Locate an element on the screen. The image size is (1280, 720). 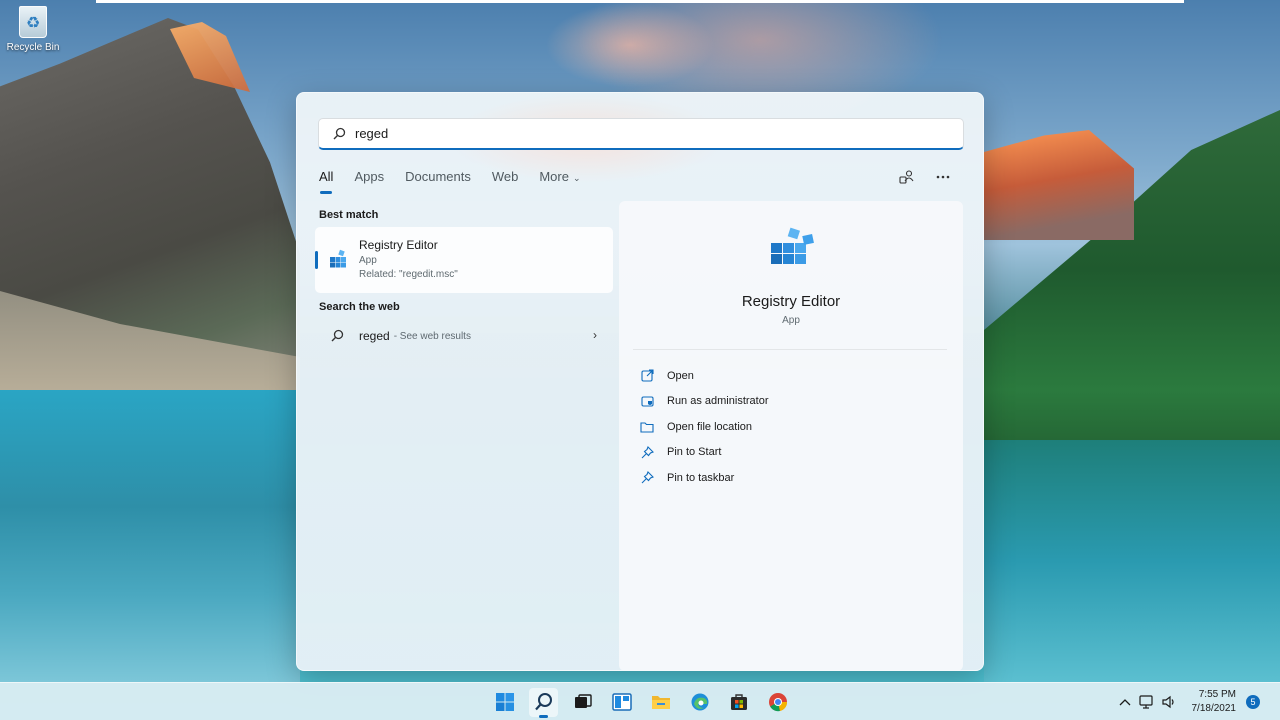
more-options-icon is located at coordinates (943, 177).